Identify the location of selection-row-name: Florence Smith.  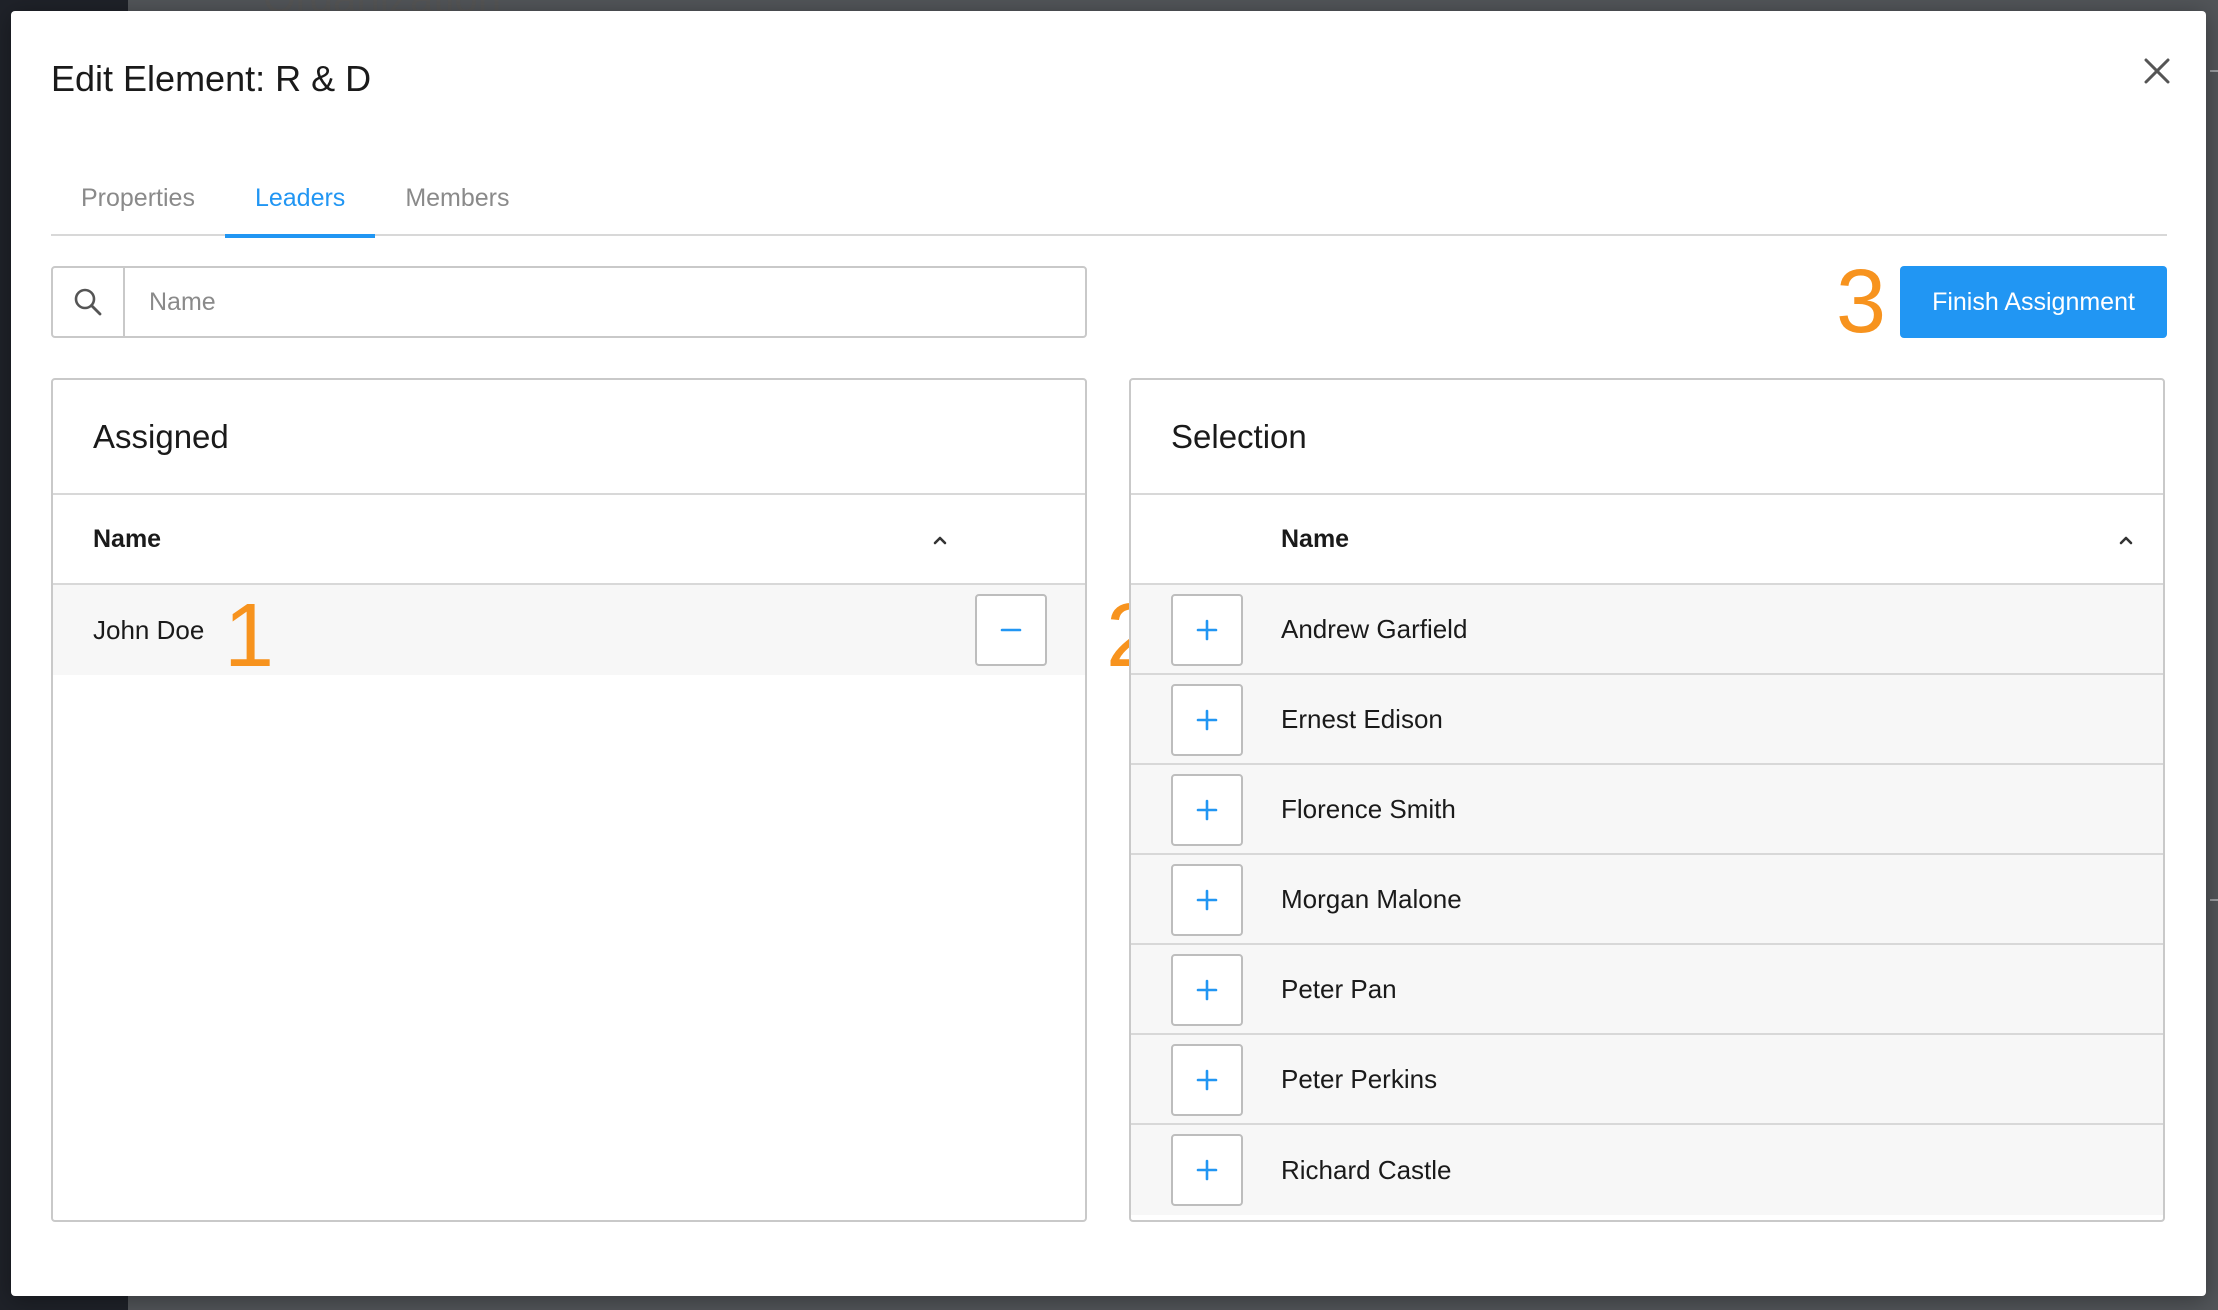
(1368, 808).